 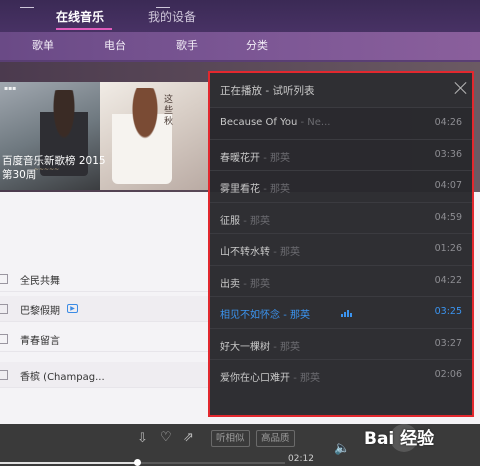 What do you see at coordinates (341, 185) in the screenshot?
I see `playlist-item: 雾里看花 - 那英 04:07` at bounding box center [341, 185].